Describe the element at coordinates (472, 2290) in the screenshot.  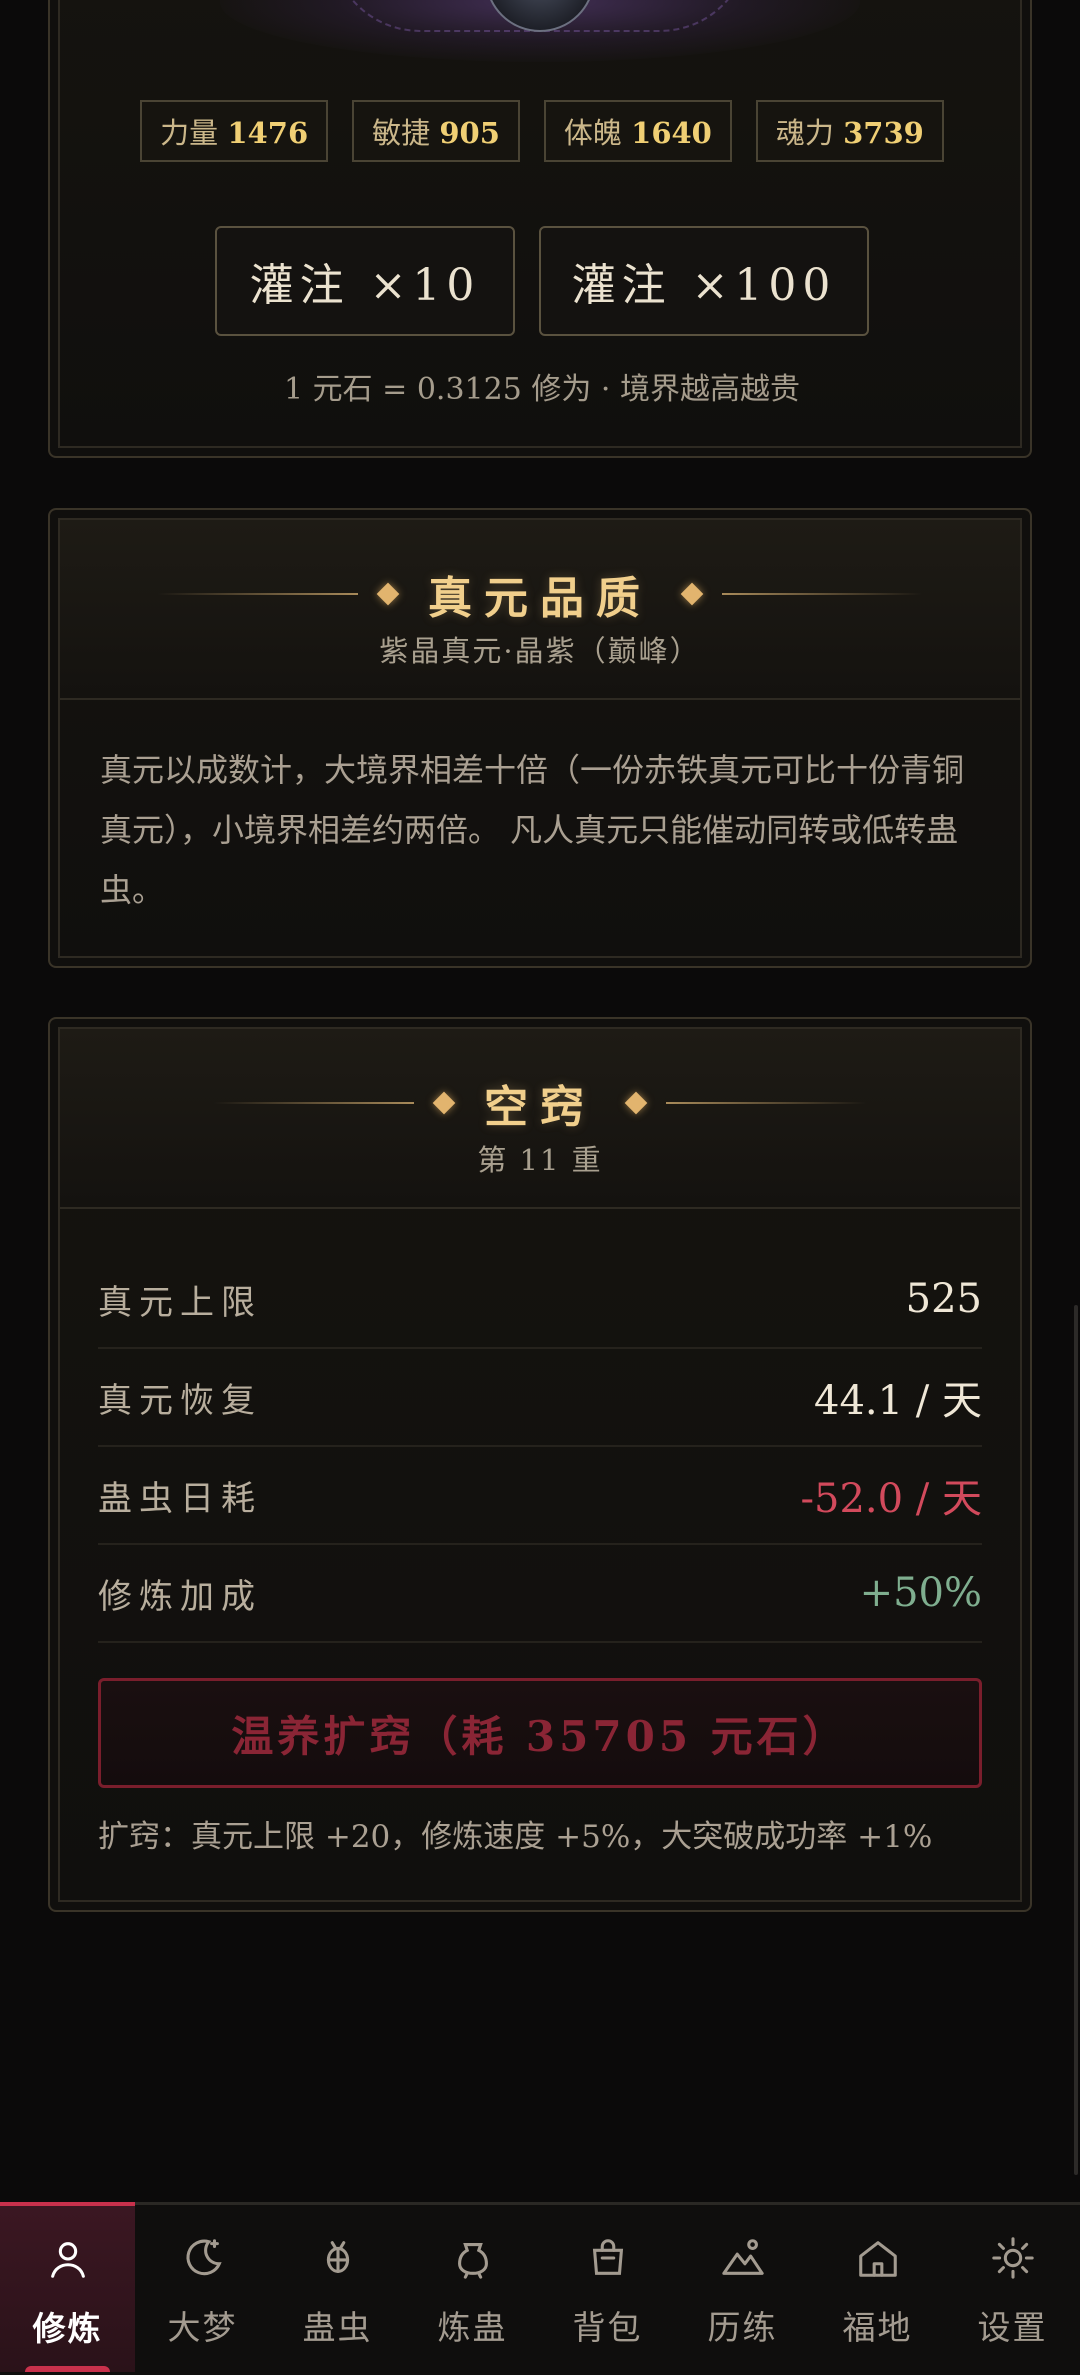
I see `nav-item-refine: 炼蛊` at that location.